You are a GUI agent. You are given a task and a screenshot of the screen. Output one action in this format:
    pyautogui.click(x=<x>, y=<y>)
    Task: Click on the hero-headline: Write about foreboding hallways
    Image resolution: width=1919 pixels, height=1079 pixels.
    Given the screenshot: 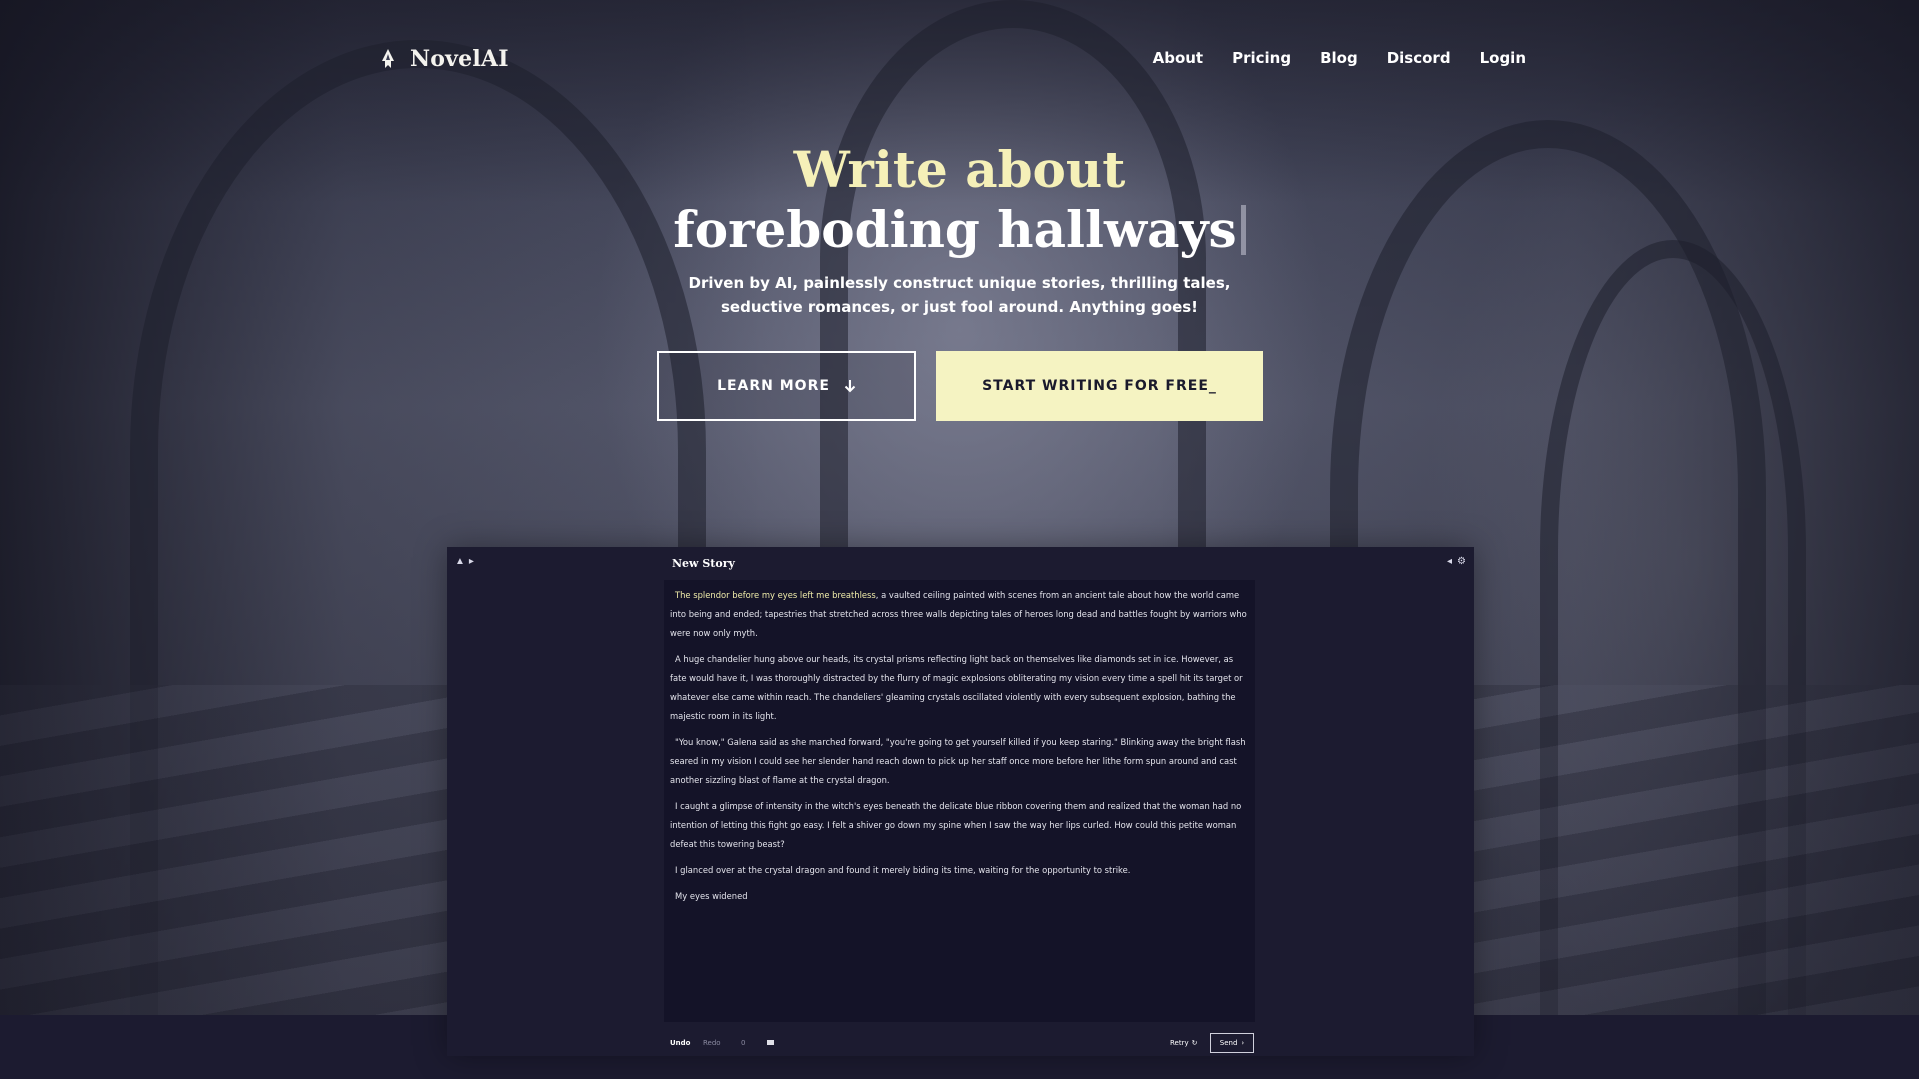 What is the action you would take?
    pyautogui.click(x=959, y=200)
    